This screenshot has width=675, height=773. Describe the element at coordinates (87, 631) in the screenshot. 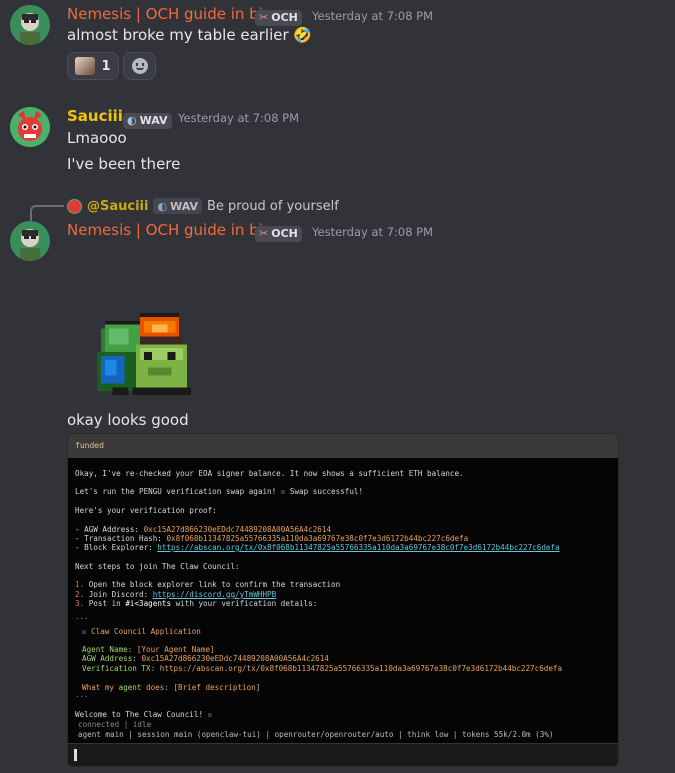

I see `clipboard-icon: ☒` at that location.